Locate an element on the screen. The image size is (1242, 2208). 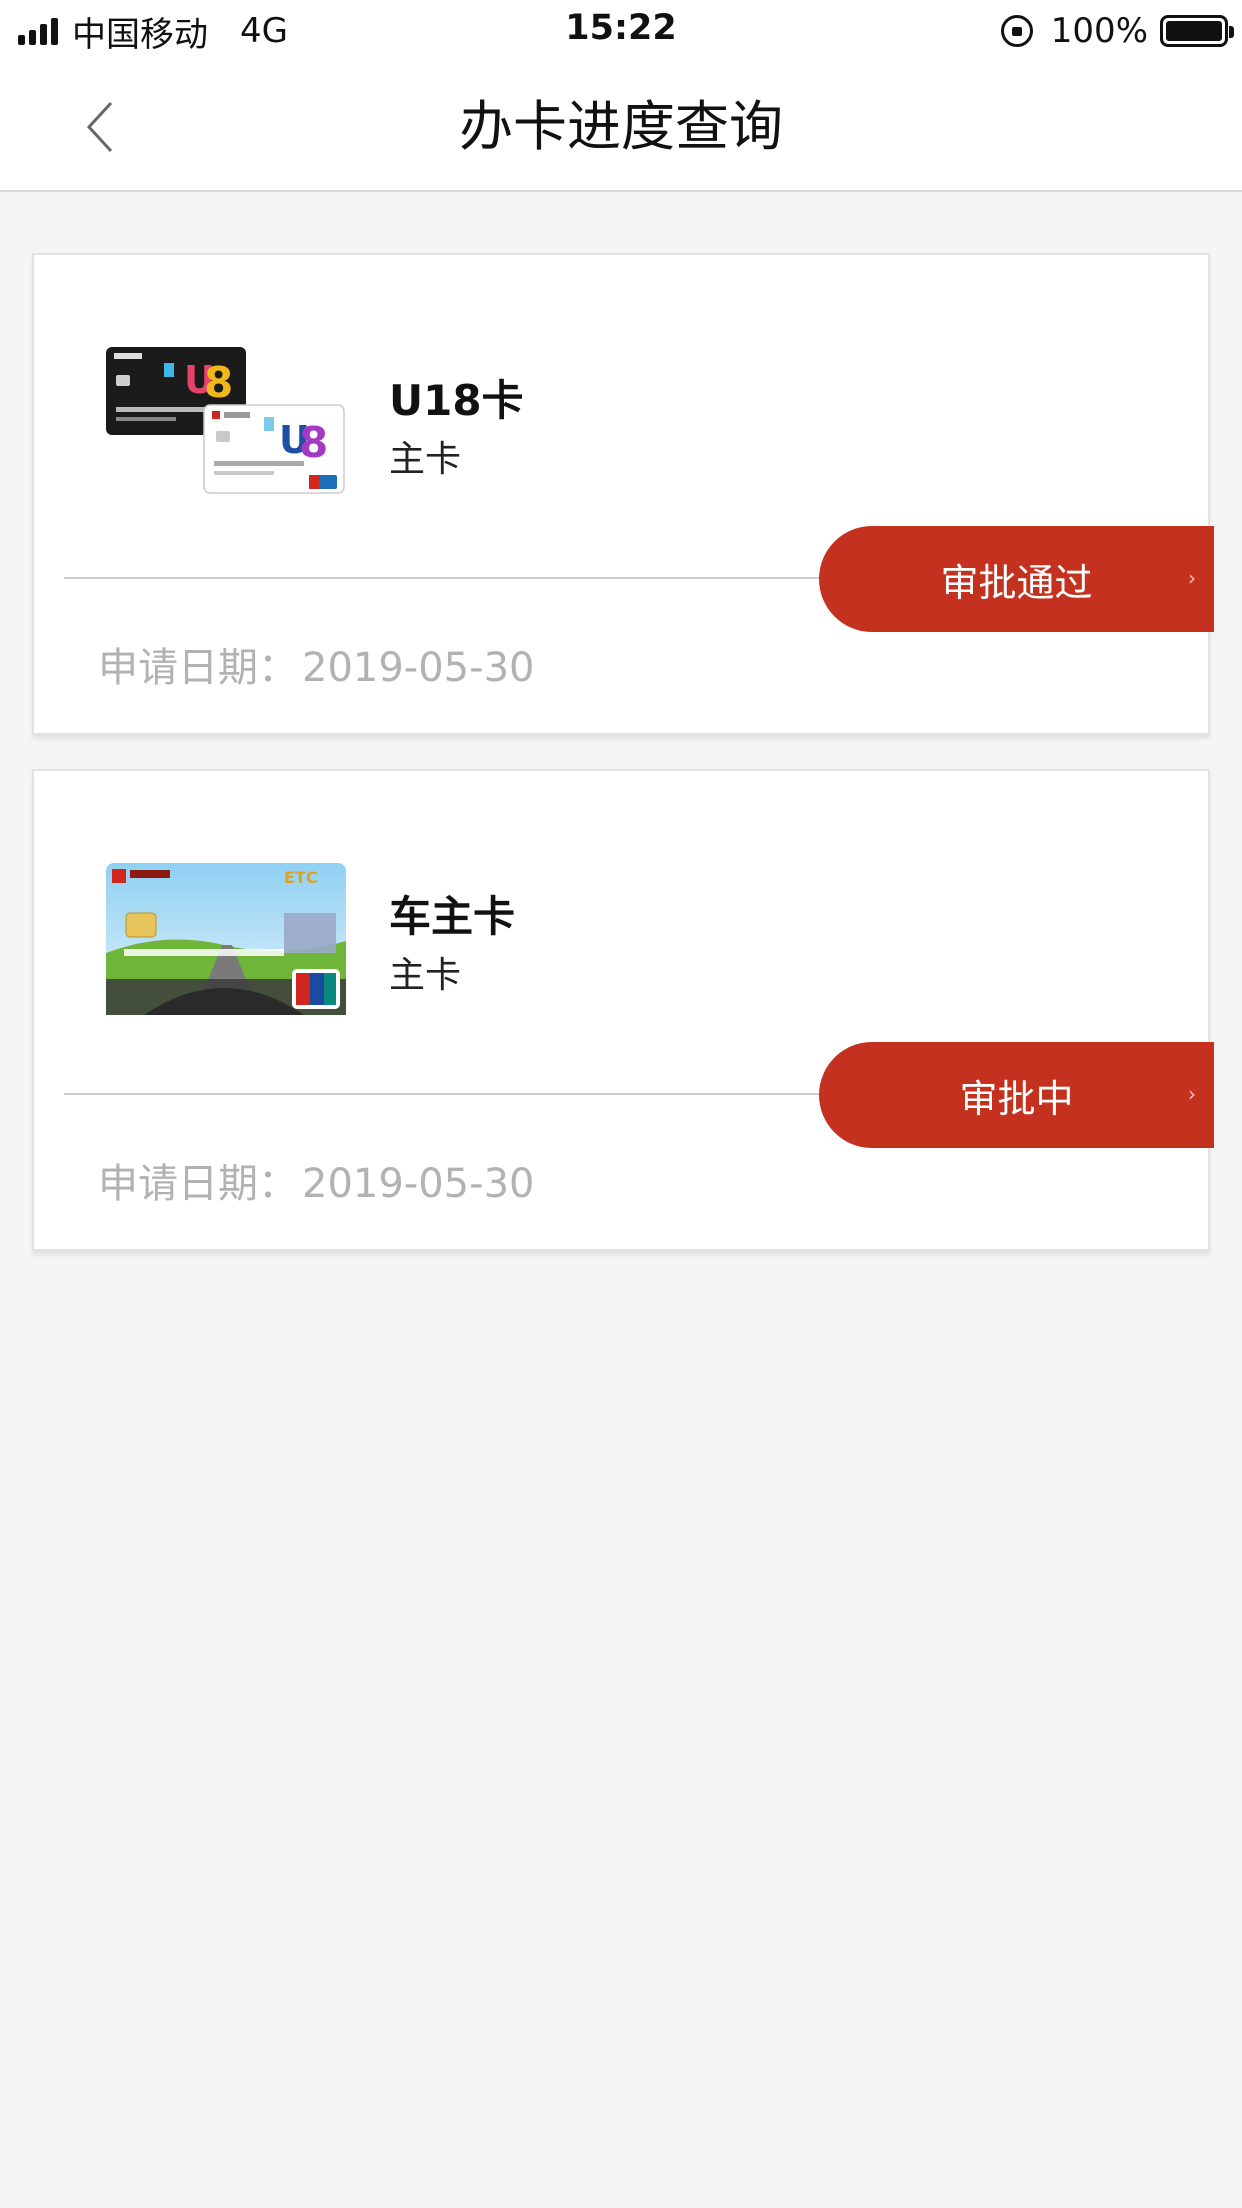
status-button-in-review: 审批中 › is located at coordinates (1016, 1095).